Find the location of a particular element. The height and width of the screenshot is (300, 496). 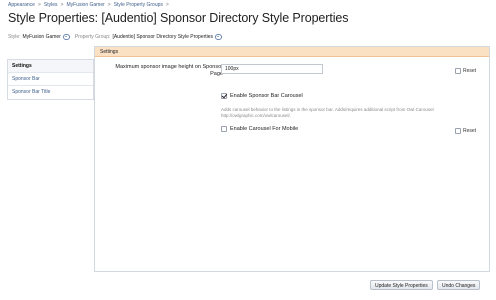

breadcrumb-item-appearance: Appearance is located at coordinates (21, 5).